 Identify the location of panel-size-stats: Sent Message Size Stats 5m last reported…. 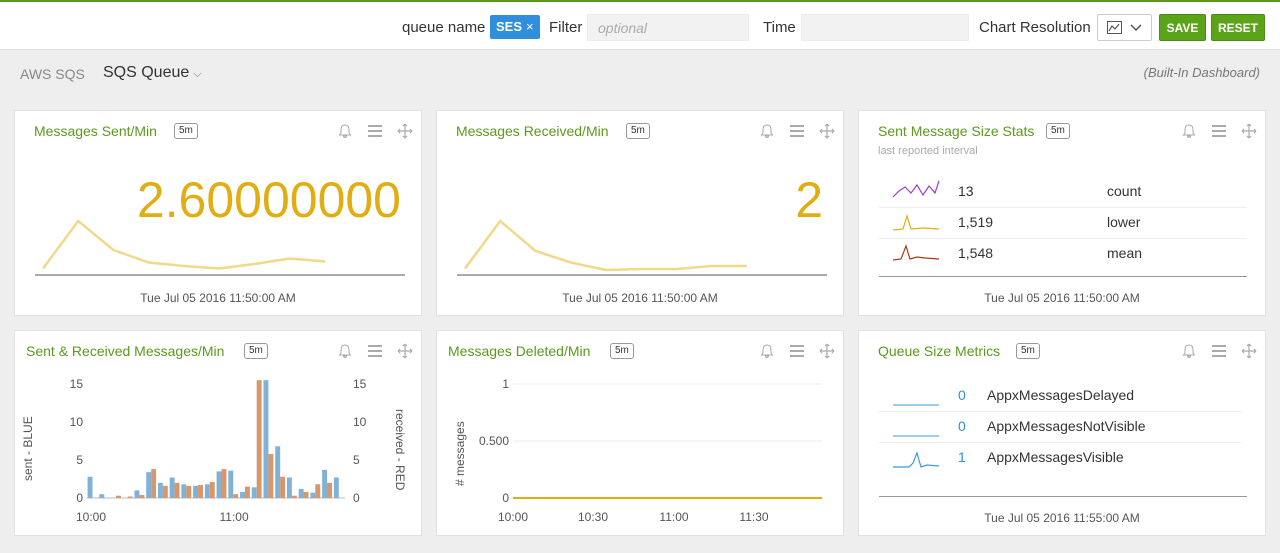
(1062, 213).